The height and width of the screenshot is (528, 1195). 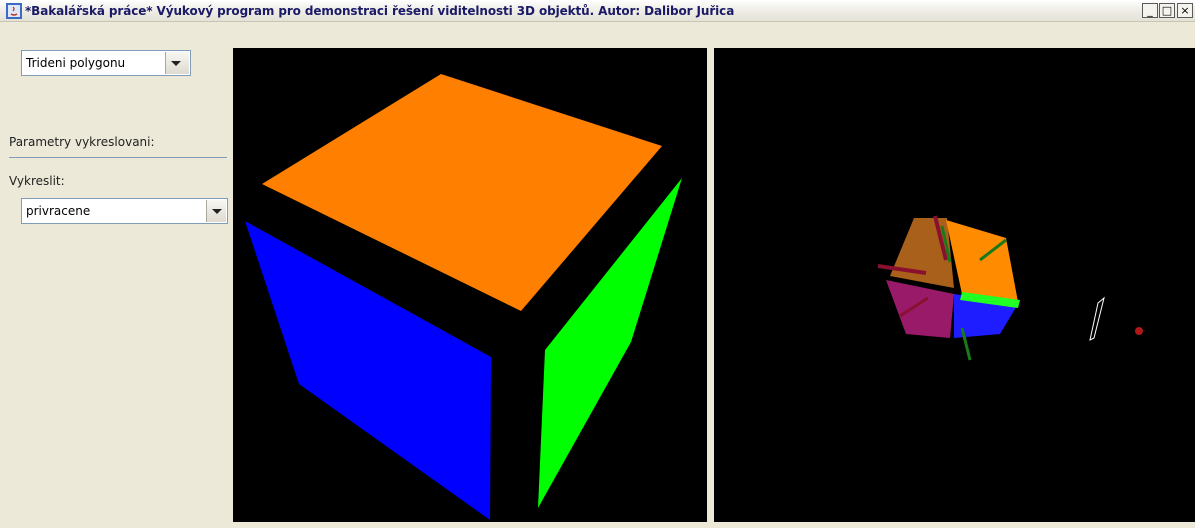 What do you see at coordinates (1150, 10) in the screenshot?
I see `minimize-button: _` at bounding box center [1150, 10].